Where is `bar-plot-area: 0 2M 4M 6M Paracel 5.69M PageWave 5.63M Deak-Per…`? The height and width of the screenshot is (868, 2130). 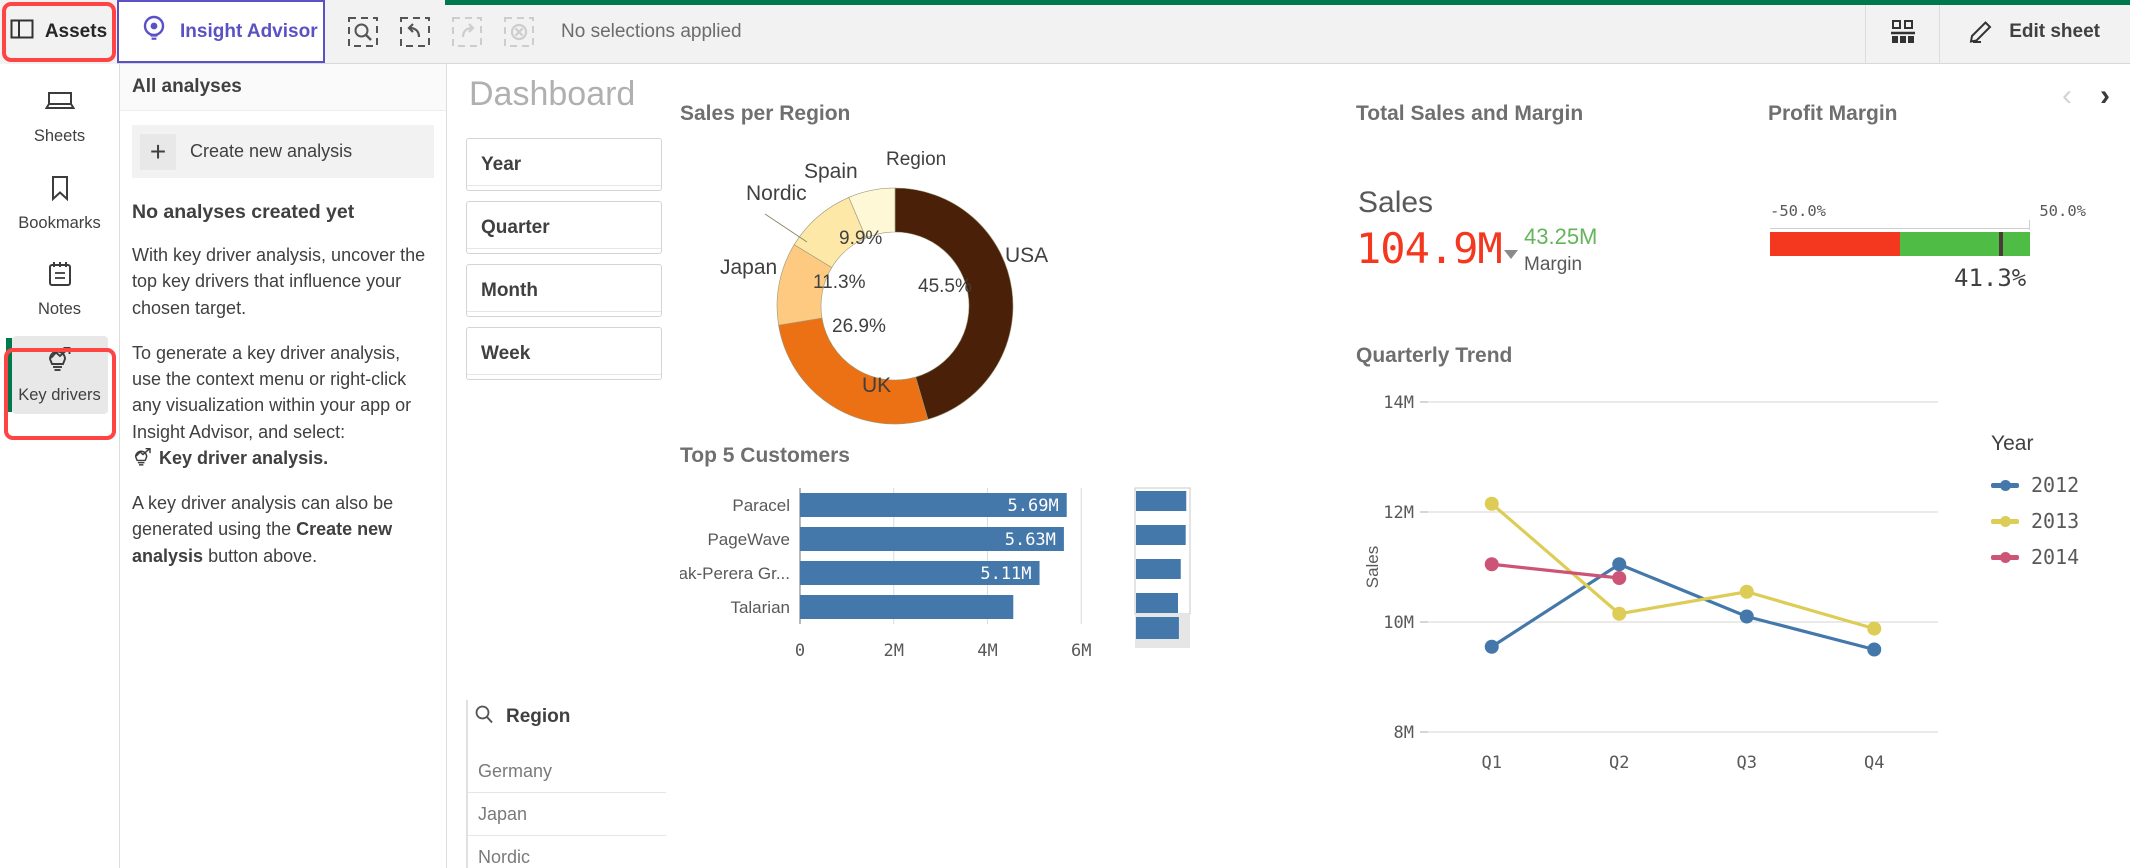
bar-plot-area: 0 2M 4M 6M Paracel 5.69M PageWave 5.63M Deak-Per… is located at coordinates (948, 587).